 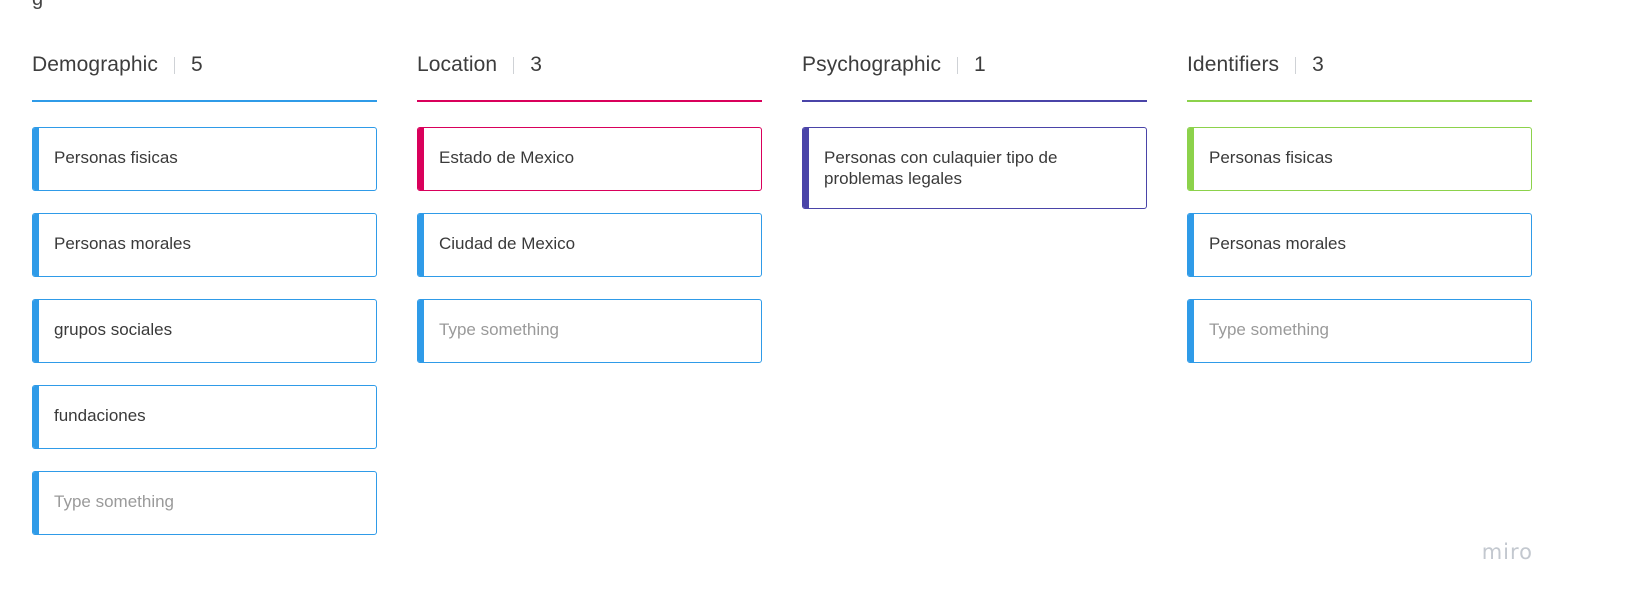 What do you see at coordinates (1359, 65) in the screenshot?
I see `column-header: Identifiers 3` at bounding box center [1359, 65].